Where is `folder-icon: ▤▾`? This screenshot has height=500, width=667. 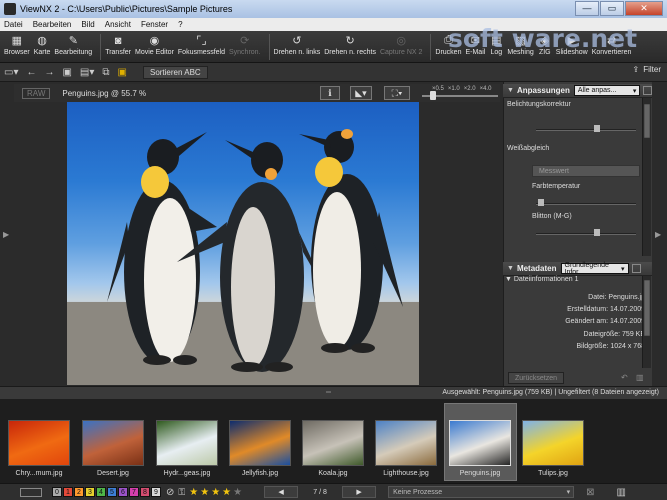
folder-icon: ▤▾ is located at coordinates (87, 72).